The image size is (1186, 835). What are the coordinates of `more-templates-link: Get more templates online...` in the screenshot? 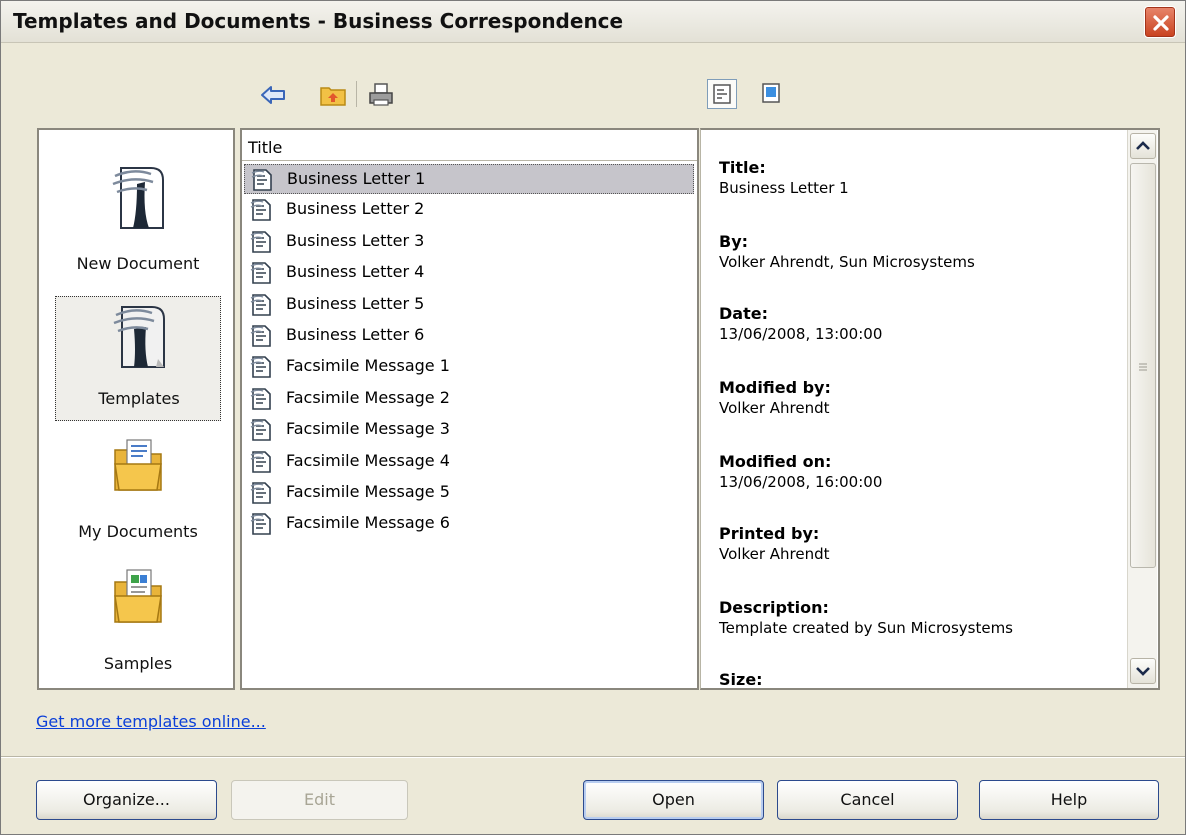 It's located at (151, 721).